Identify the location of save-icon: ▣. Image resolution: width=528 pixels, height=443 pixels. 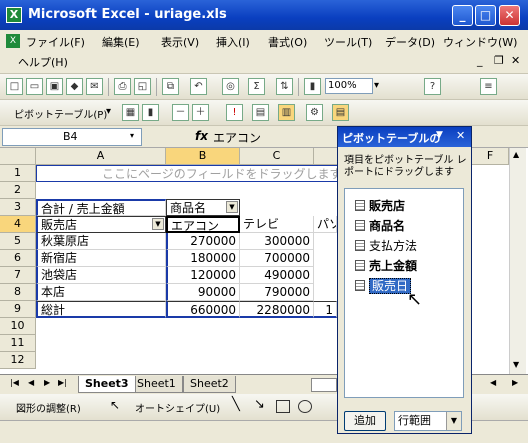
(54, 86).